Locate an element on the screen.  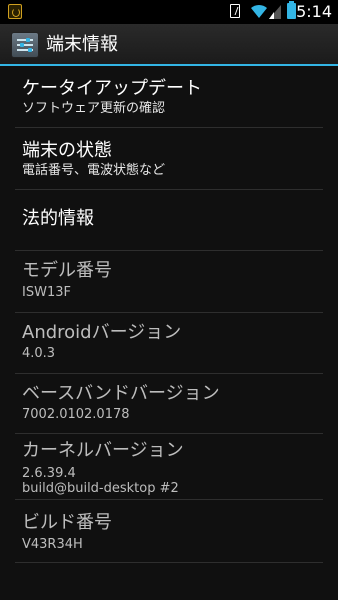
list-item-title: カーネルバージョン is located at coordinates (103, 450).